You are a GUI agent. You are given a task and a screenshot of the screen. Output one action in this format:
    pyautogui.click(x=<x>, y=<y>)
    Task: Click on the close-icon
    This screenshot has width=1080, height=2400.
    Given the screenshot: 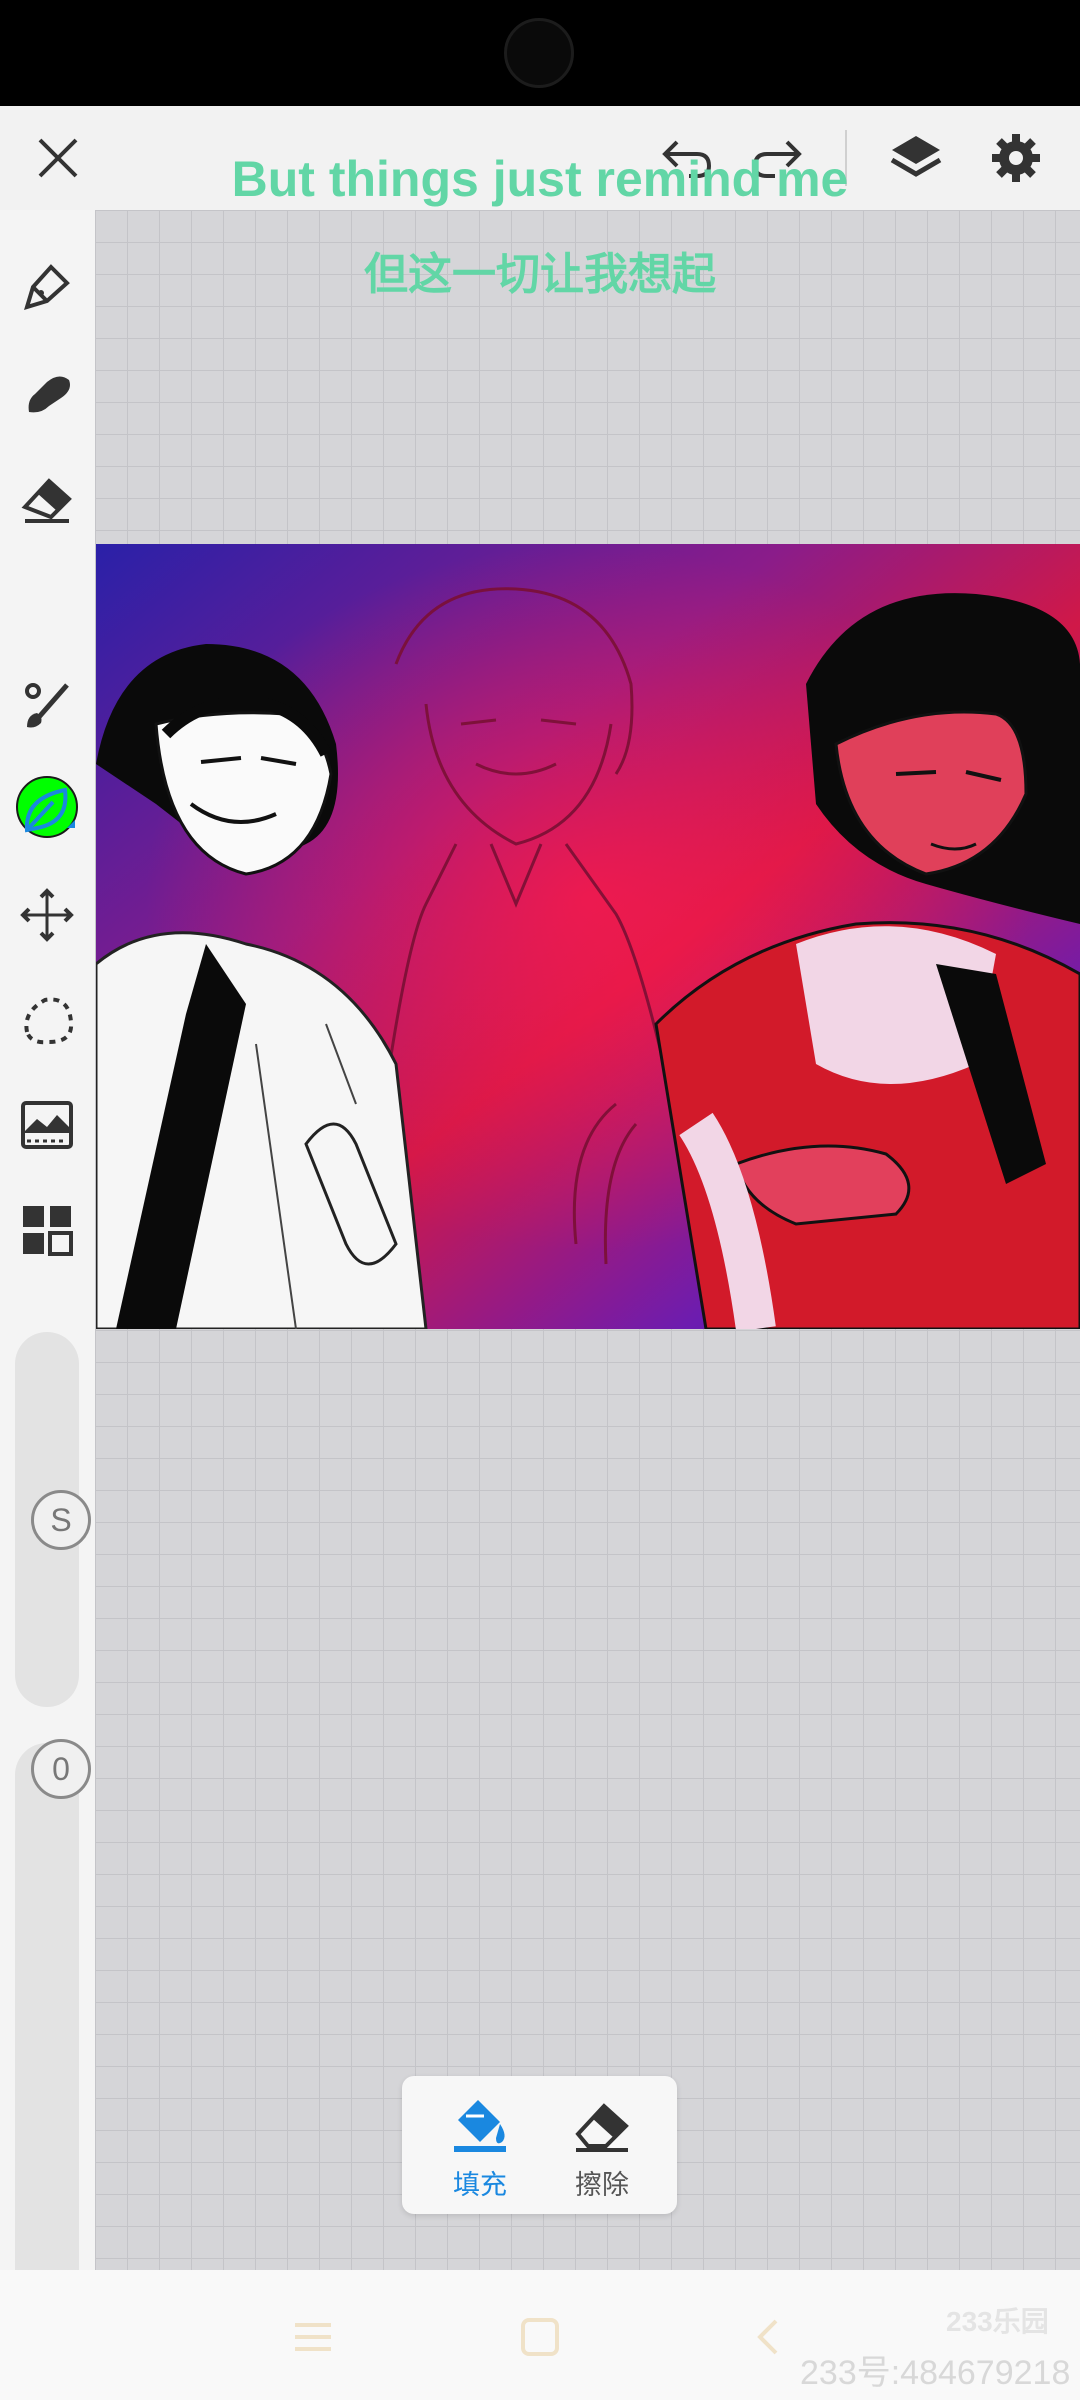 What is the action you would take?
    pyautogui.click(x=58, y=158)
    